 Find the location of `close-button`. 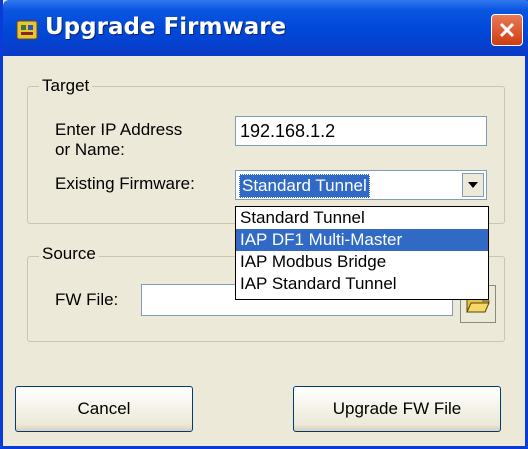

close-button is located at coordinates (507, 30).